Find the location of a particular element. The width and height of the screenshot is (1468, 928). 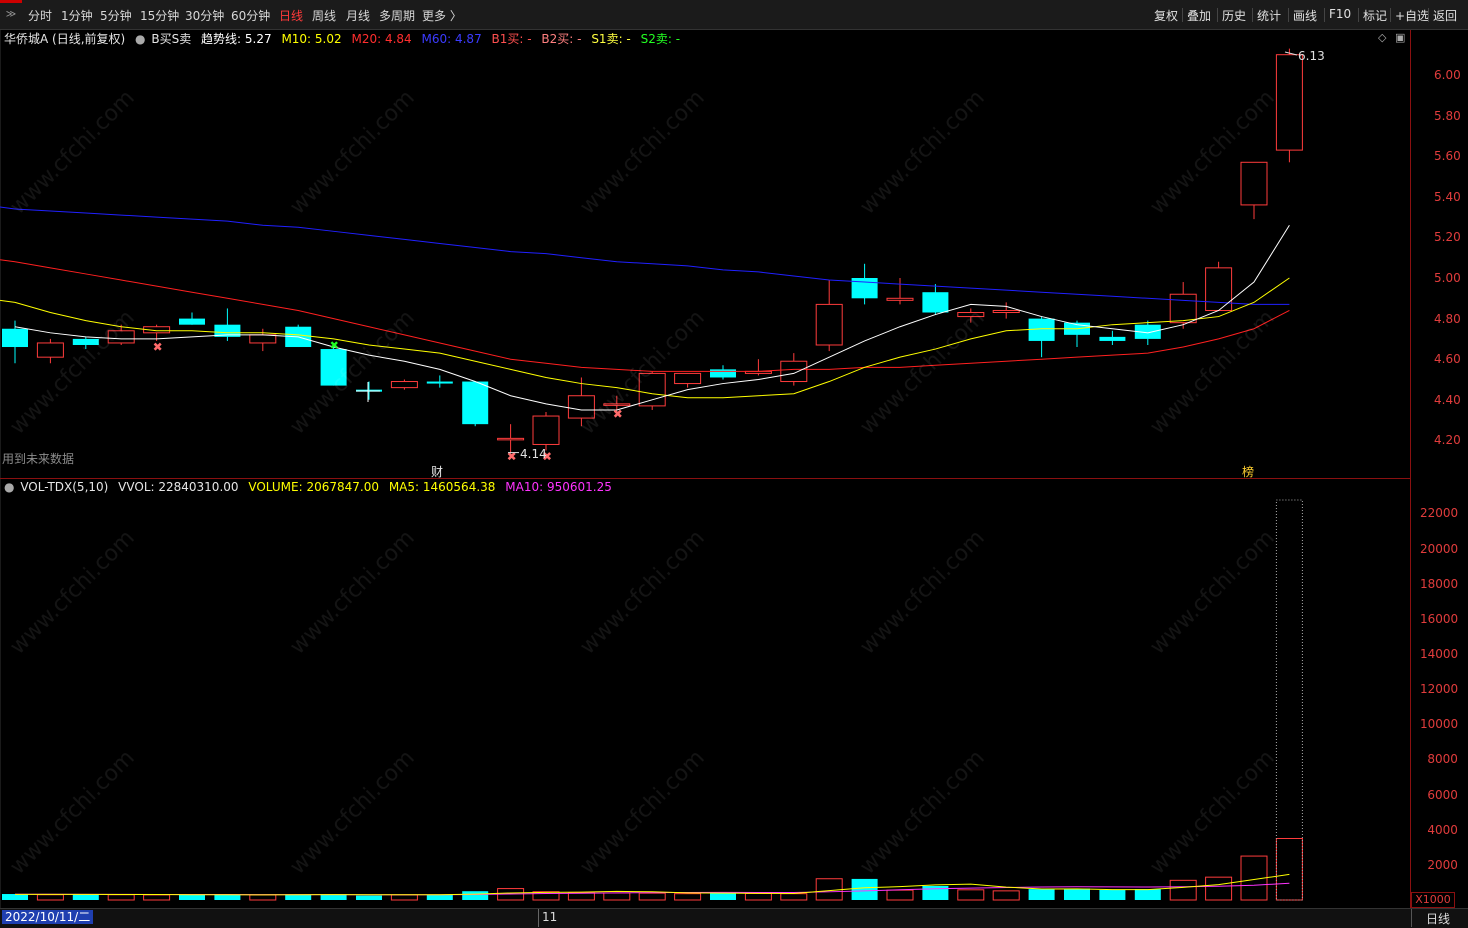

high-price-label: 6.13 is located at coordinates (1311, 56).